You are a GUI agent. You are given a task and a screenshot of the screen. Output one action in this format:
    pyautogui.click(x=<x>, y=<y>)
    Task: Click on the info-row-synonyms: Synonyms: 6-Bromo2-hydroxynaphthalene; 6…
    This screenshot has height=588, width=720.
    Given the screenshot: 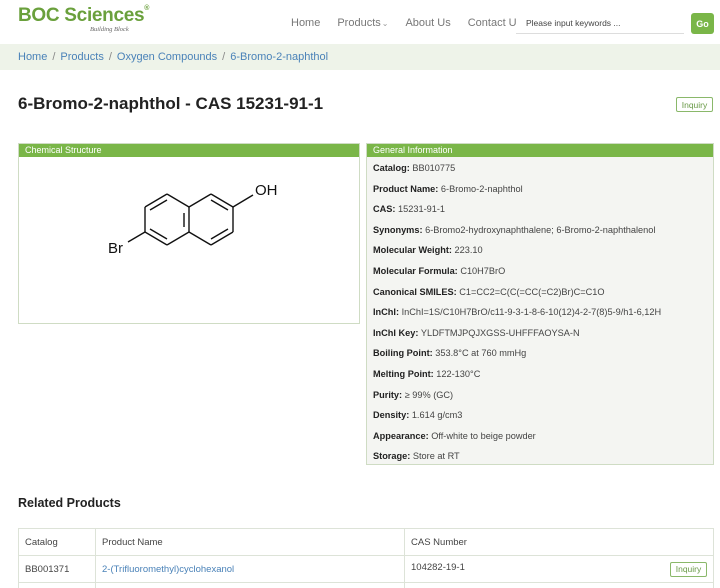 What is the action you would take?
    pyautogui.click(x=540, y=235)
    